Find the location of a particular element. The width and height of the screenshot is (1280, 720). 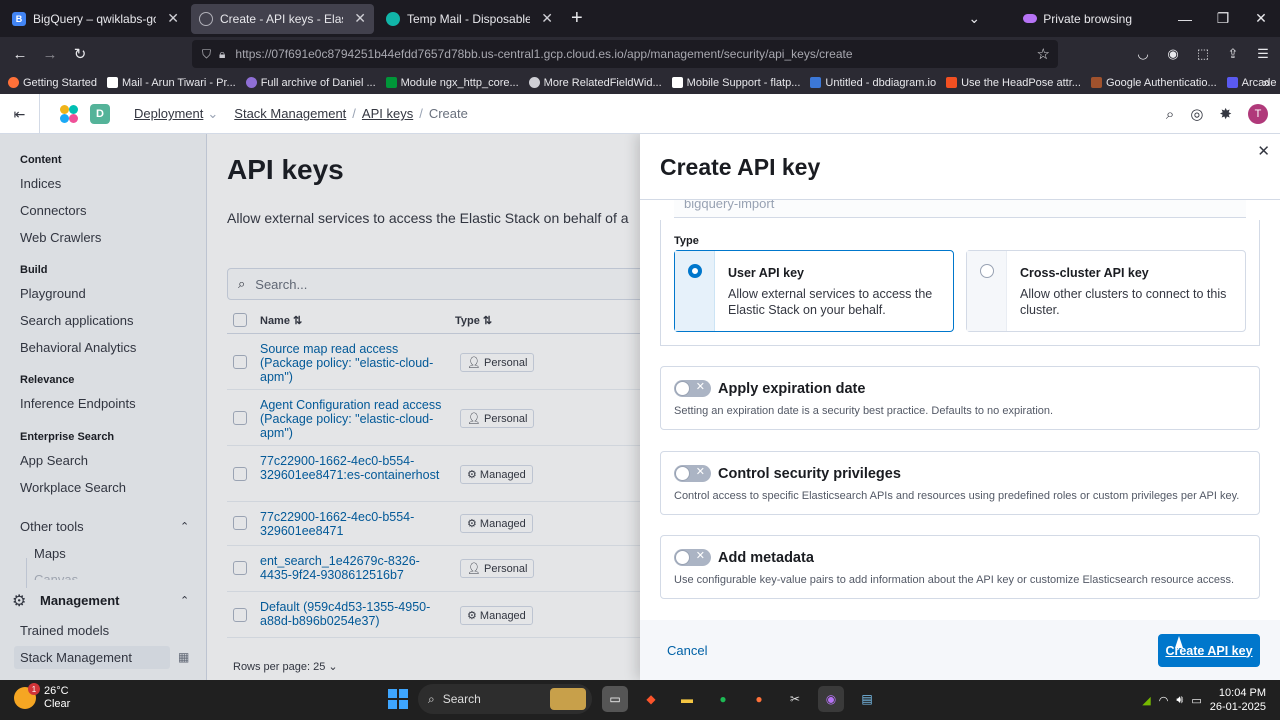

list-all-tabs-icon: ⌄ is located at coordinates (974, 18).